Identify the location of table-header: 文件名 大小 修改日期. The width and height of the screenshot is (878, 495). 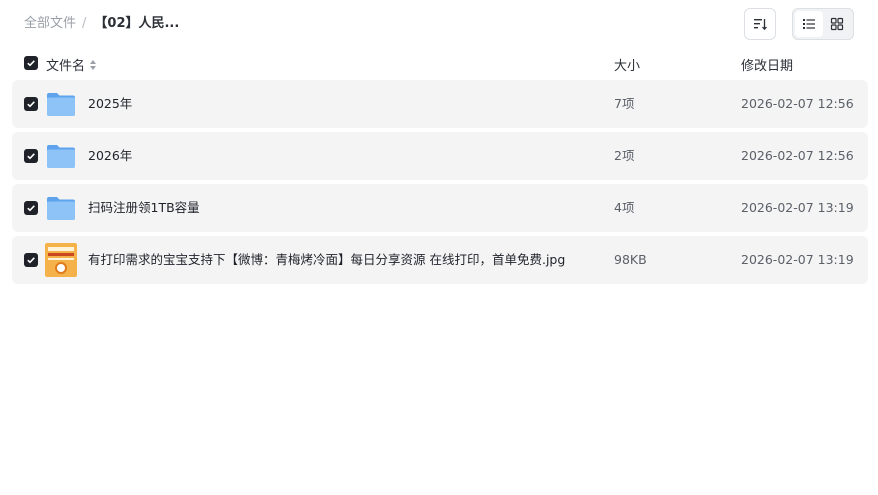
(439, 64).